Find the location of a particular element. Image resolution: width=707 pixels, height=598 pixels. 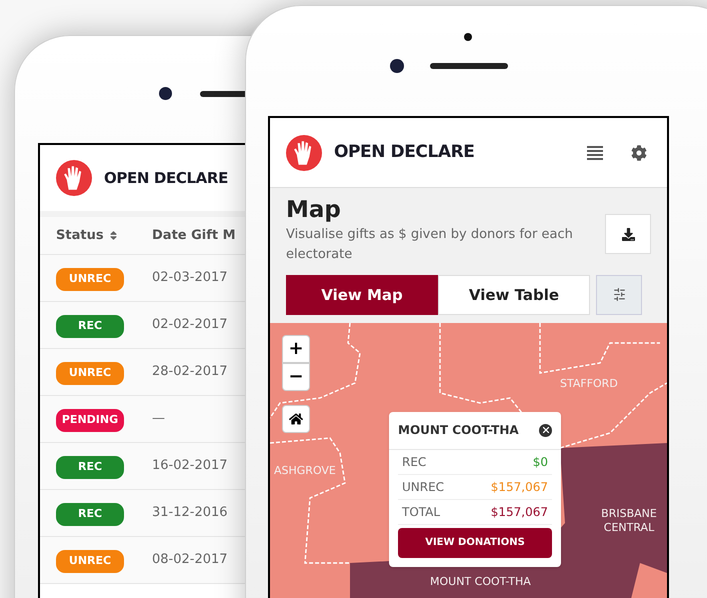

home-button is located at coordinates (296, 418).